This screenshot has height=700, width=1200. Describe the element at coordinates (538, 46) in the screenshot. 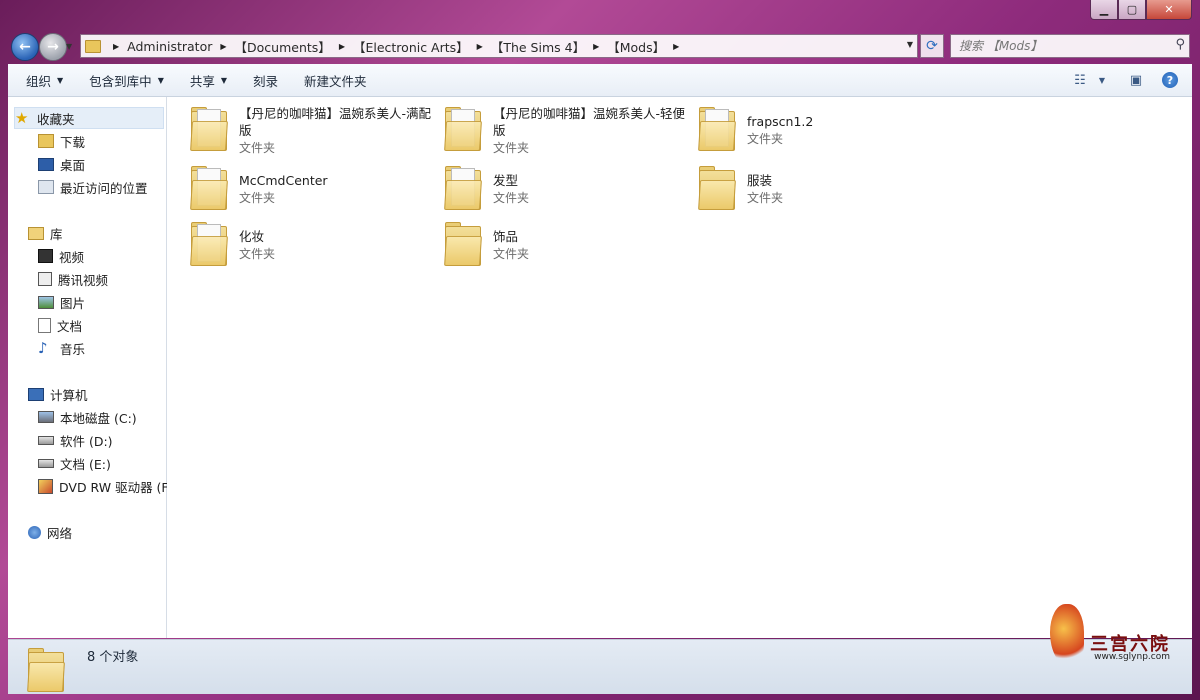

I see `breadcrumb-the-sims-4: 【The Sims 4】` at that location.